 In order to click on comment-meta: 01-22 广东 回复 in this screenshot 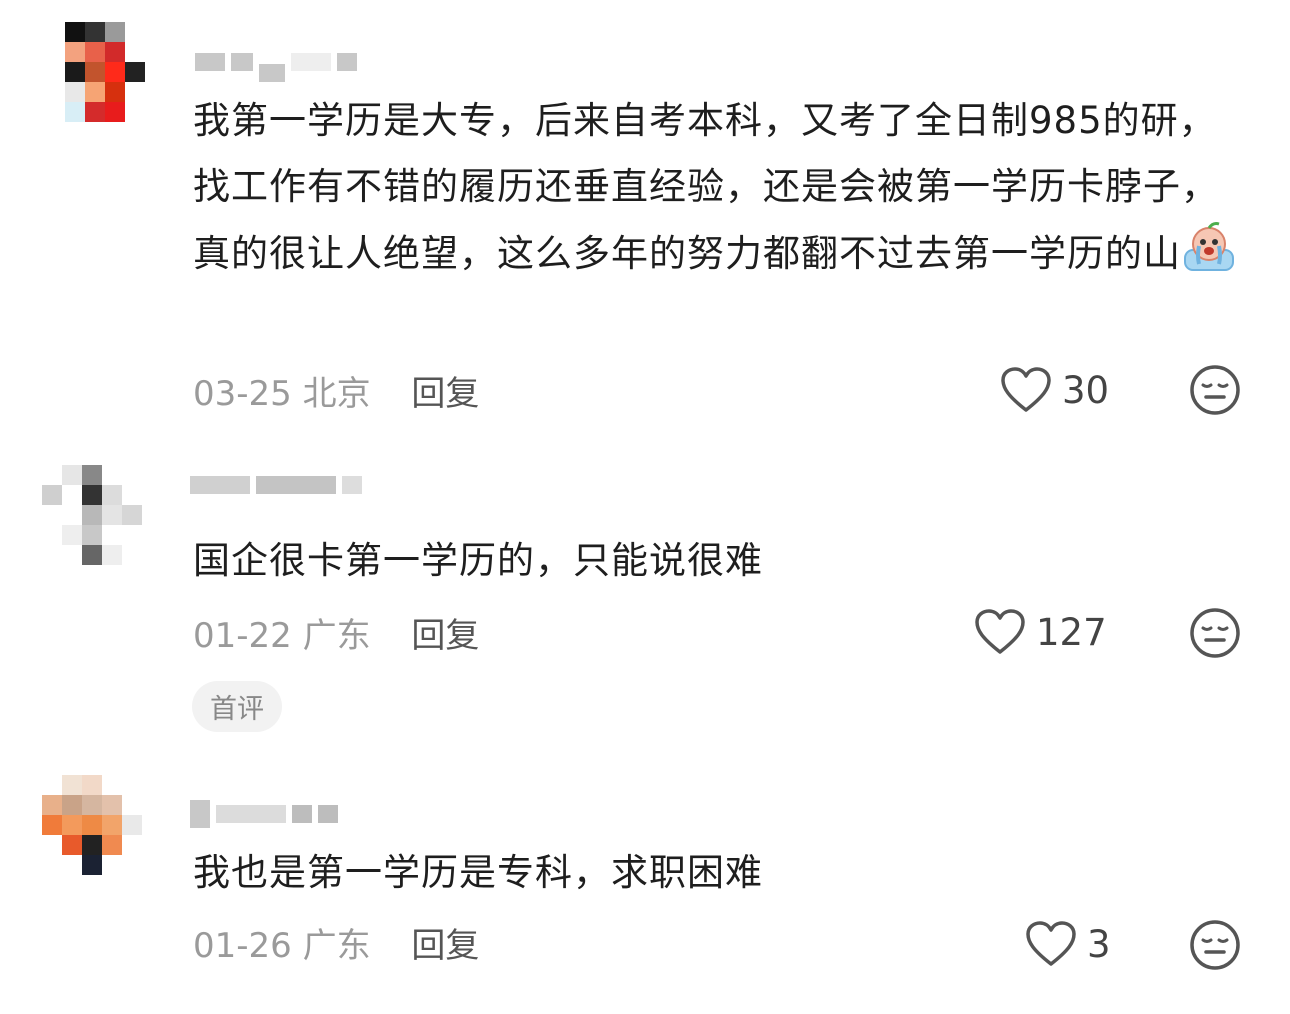, I will do `click(336, 632)`.